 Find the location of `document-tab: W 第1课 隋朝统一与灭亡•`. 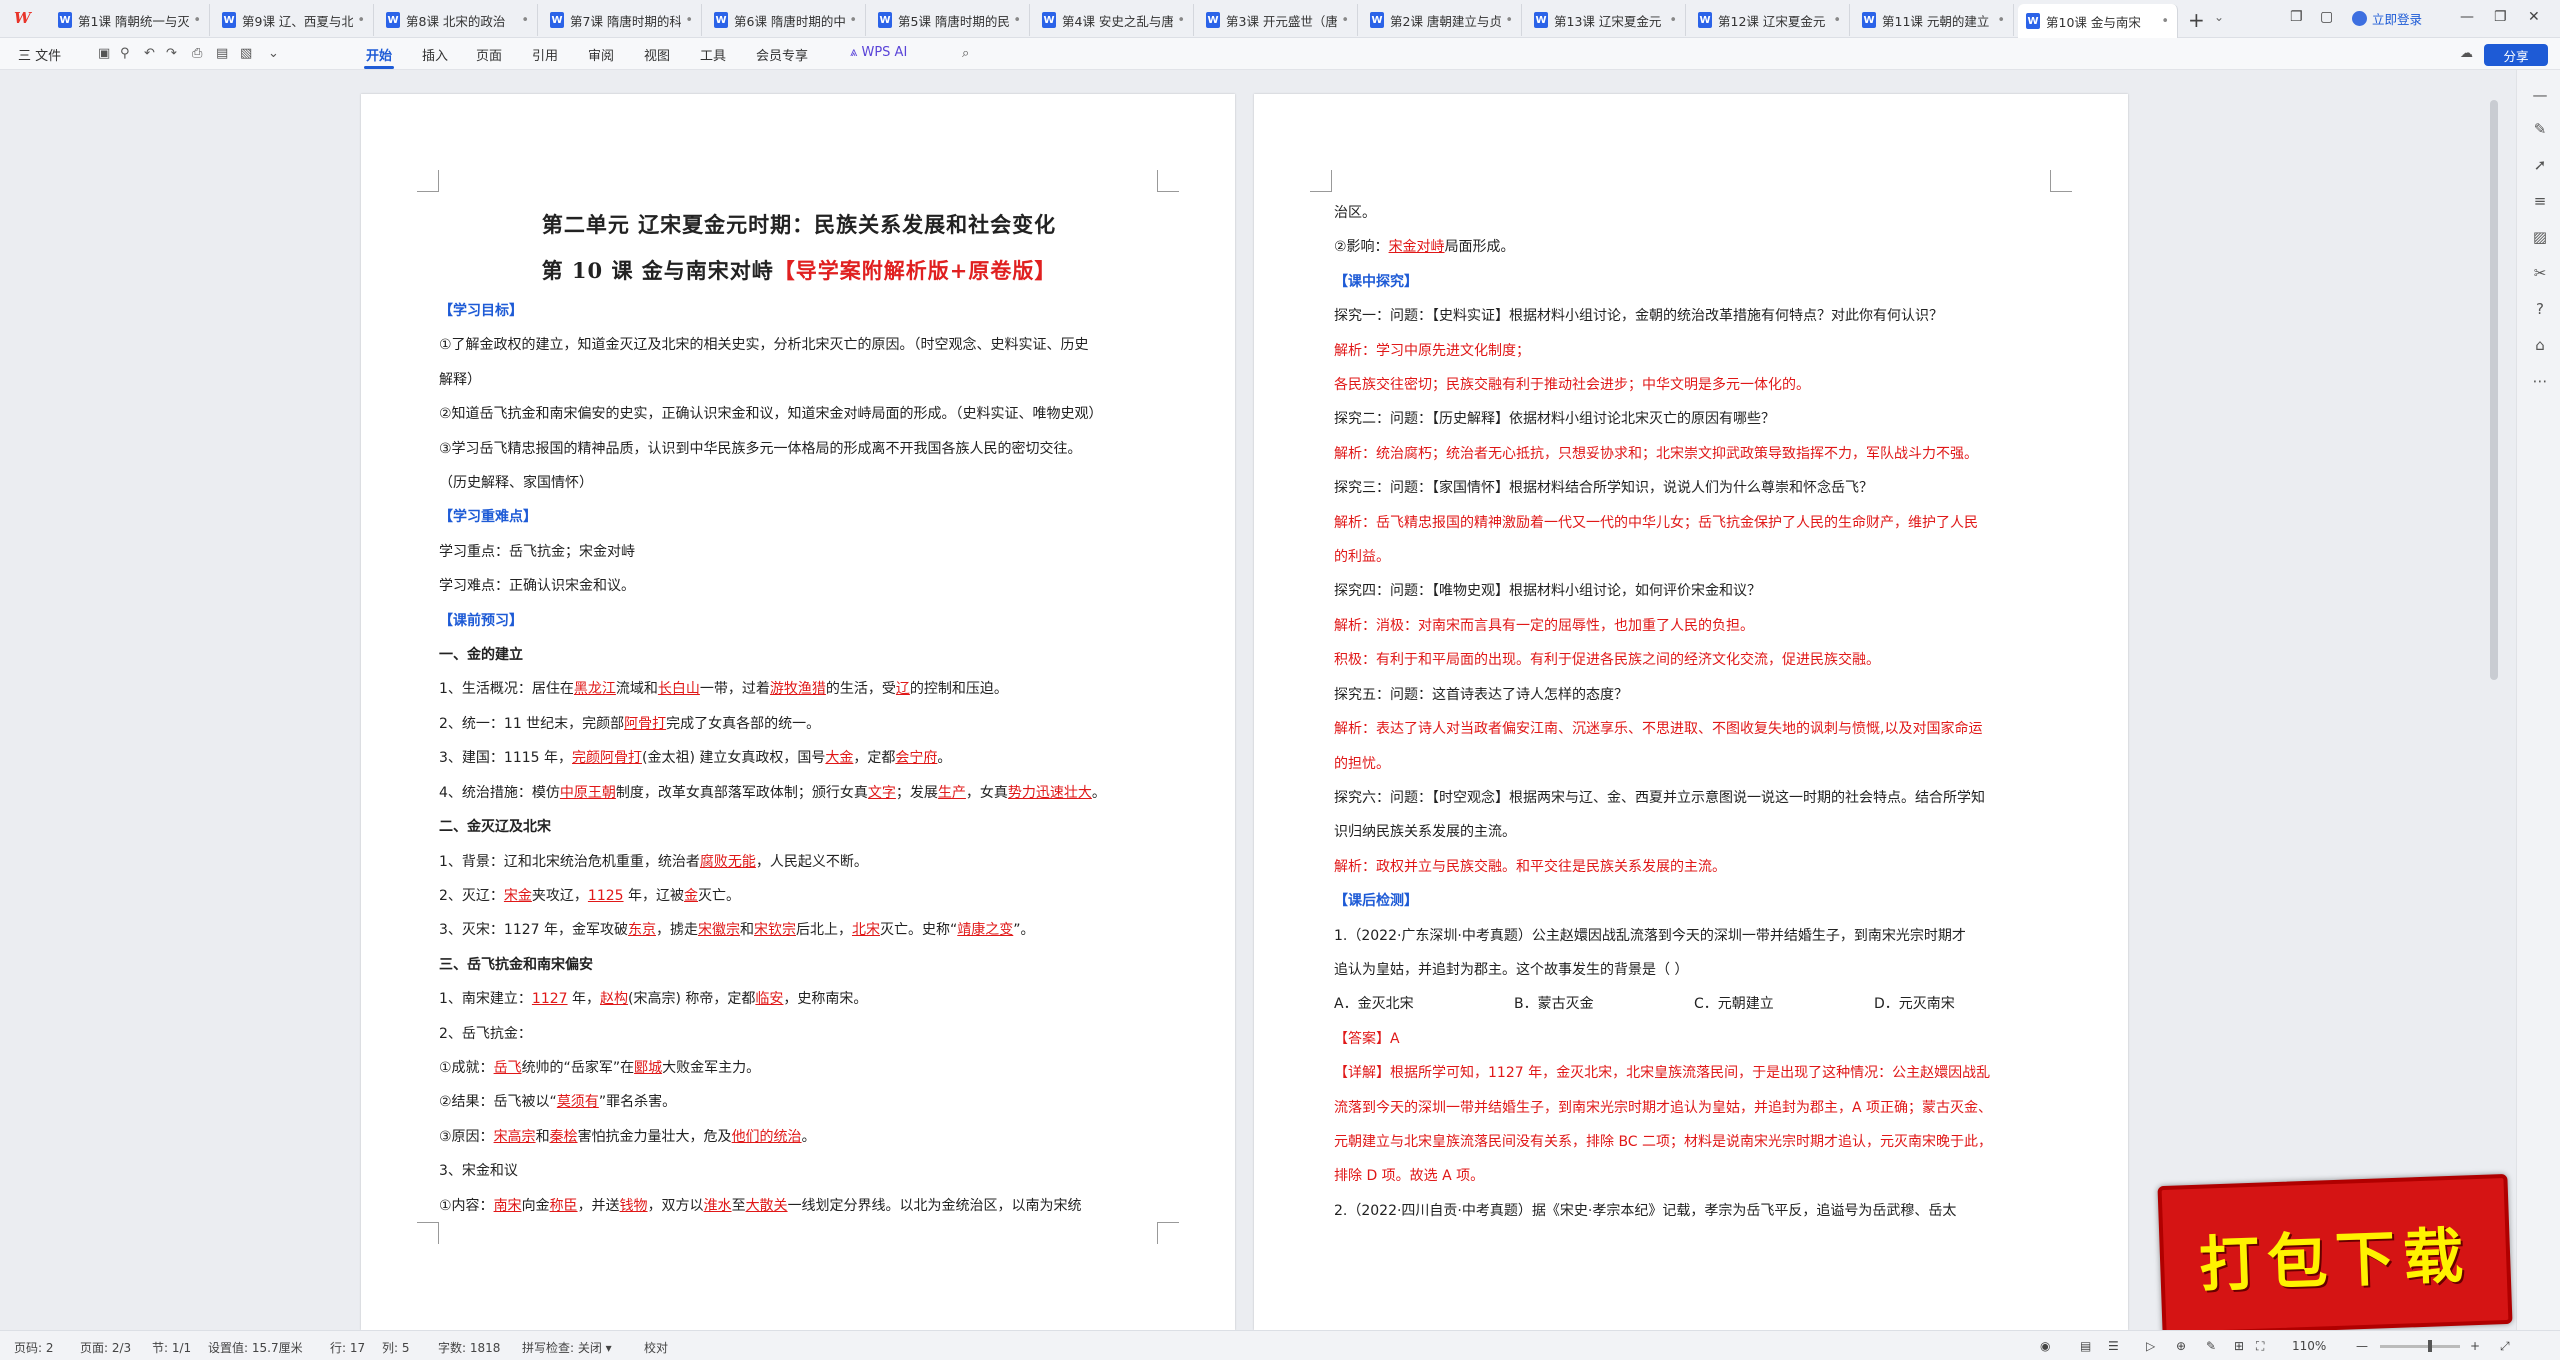

document-tab: W 第1课 隋朝统一与灭亡• is located at coordinates (130, 20).